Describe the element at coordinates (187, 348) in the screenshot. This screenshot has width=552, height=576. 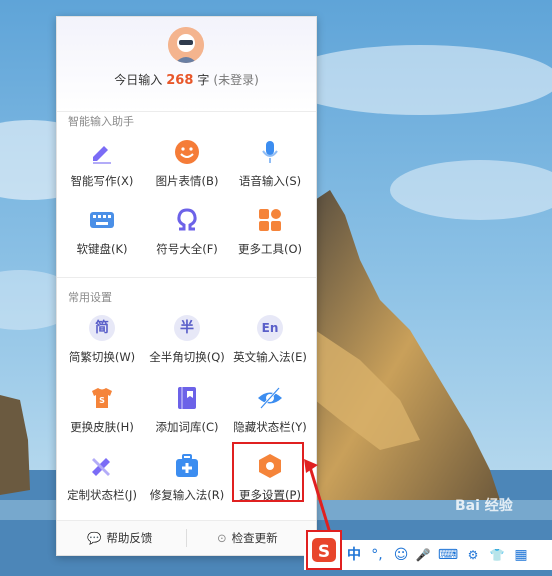
I see `menu-item-full-half-width: 半 全半角切换(Q)` at that location.